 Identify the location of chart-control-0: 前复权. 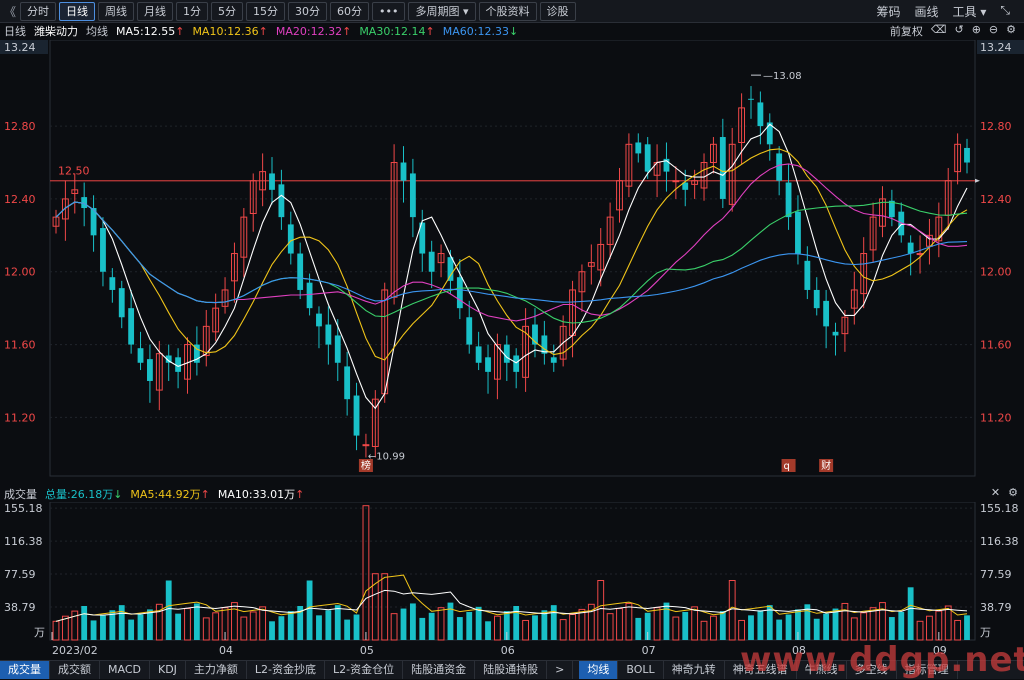
(906, 31).